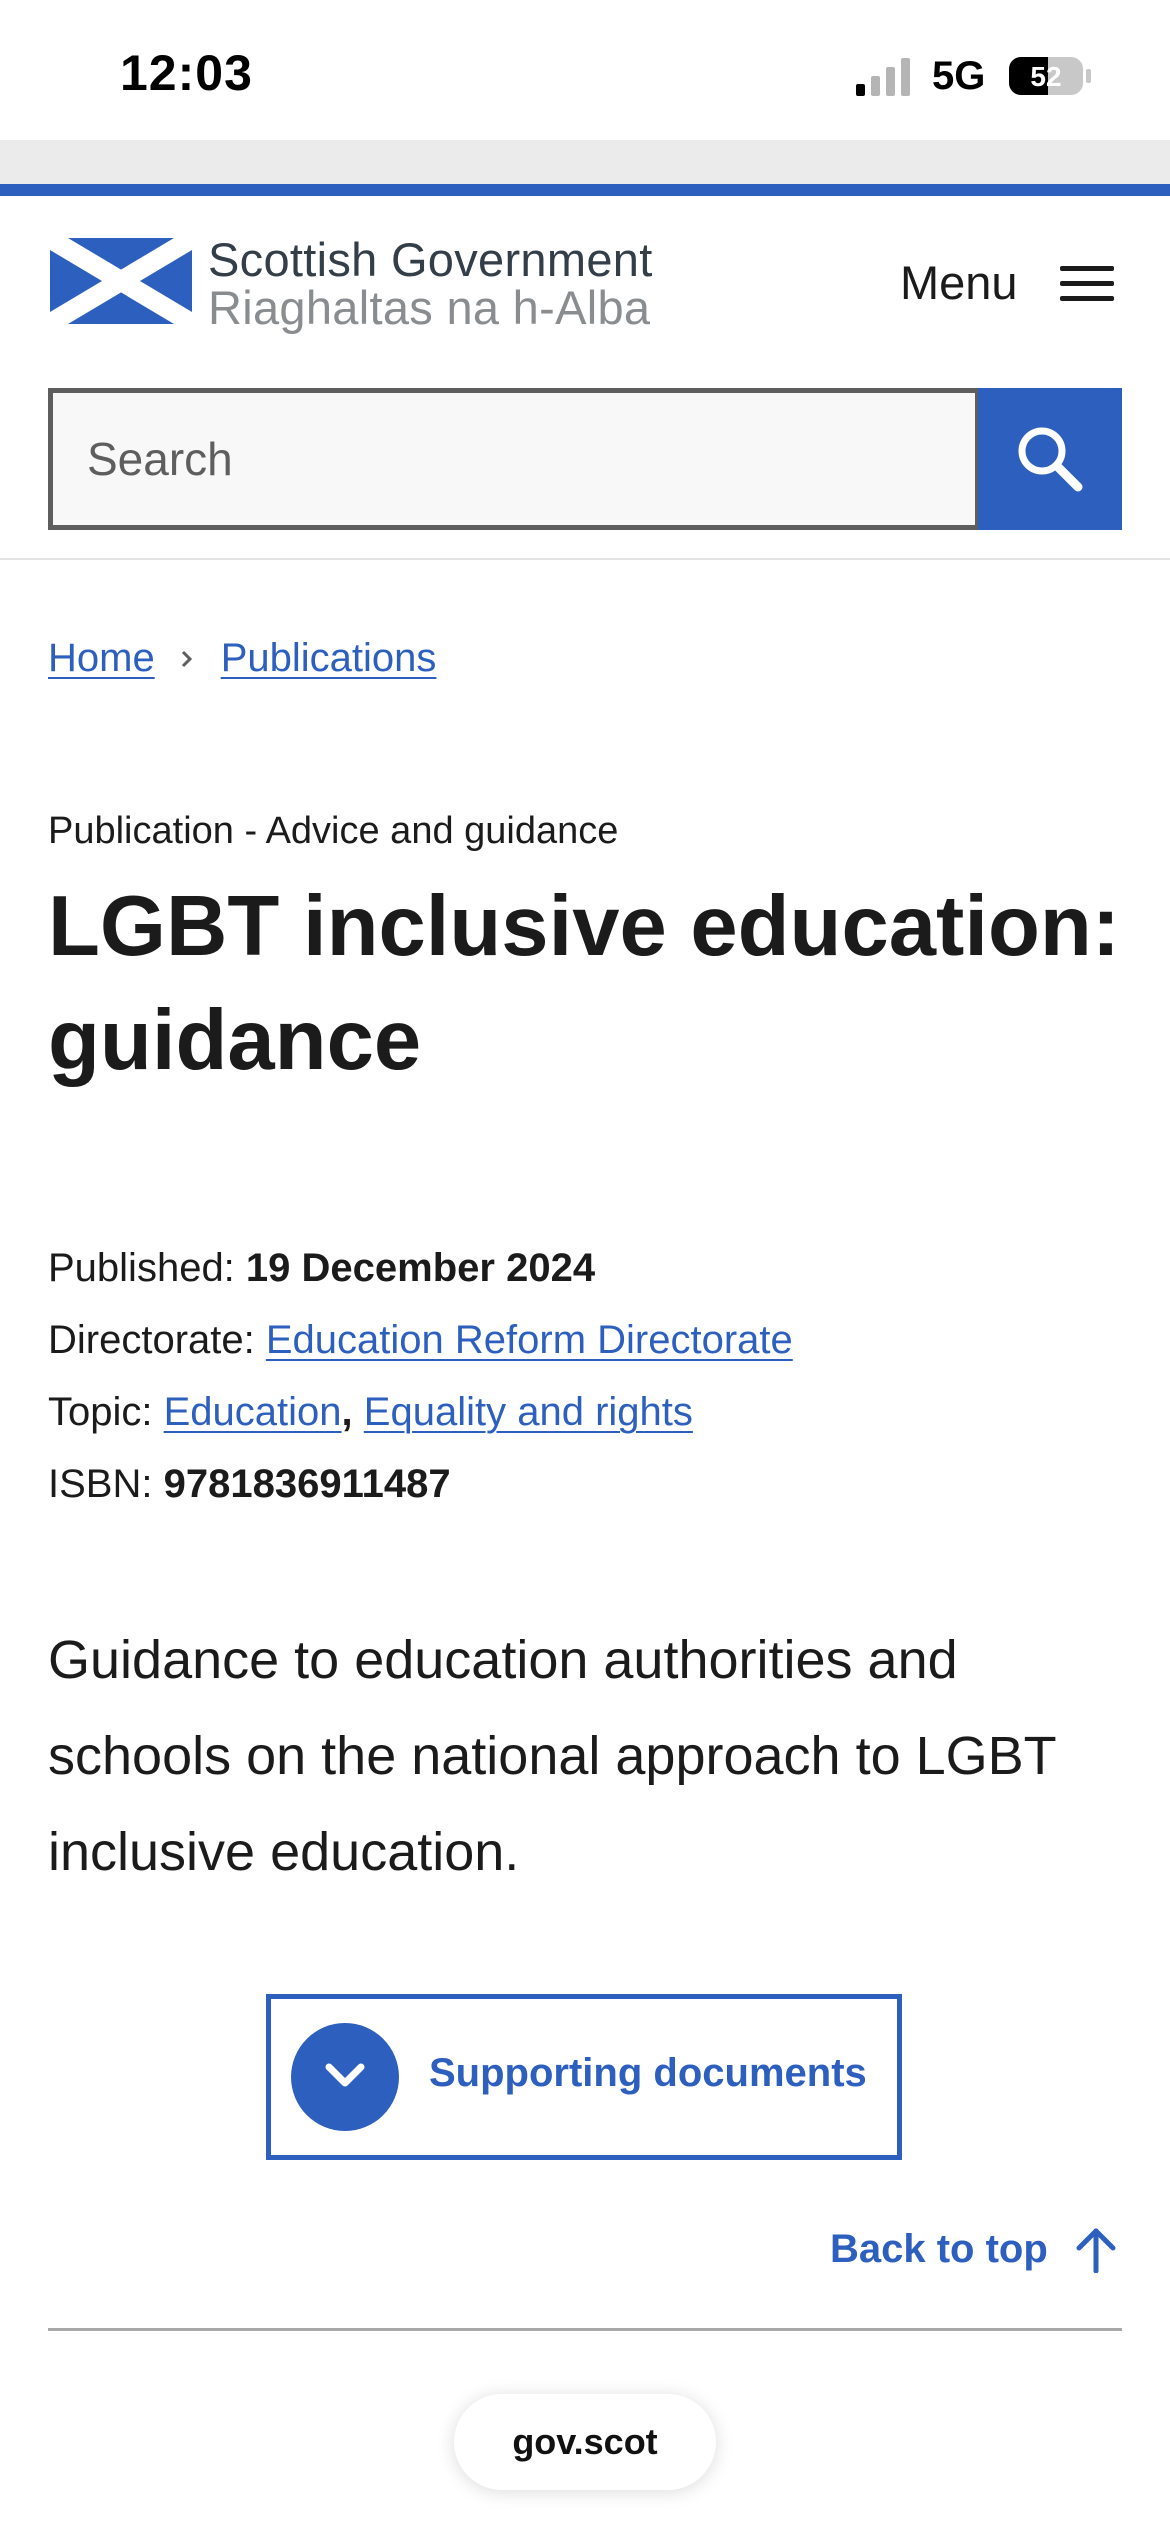 The image size is (1170, 2532). Describe the element at coordinates (959, 282) in the screenshot. I see `menu-label: Menu` at that location.